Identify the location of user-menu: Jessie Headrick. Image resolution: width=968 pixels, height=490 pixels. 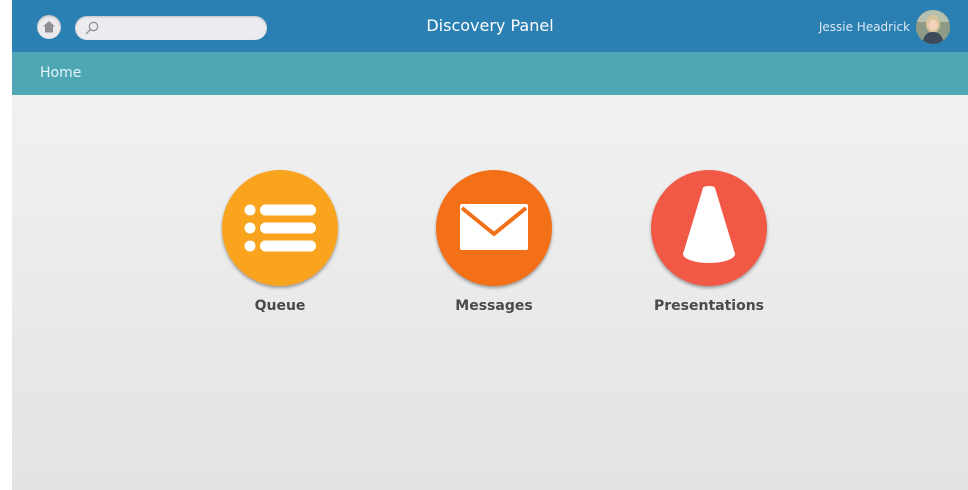
(884, 27).